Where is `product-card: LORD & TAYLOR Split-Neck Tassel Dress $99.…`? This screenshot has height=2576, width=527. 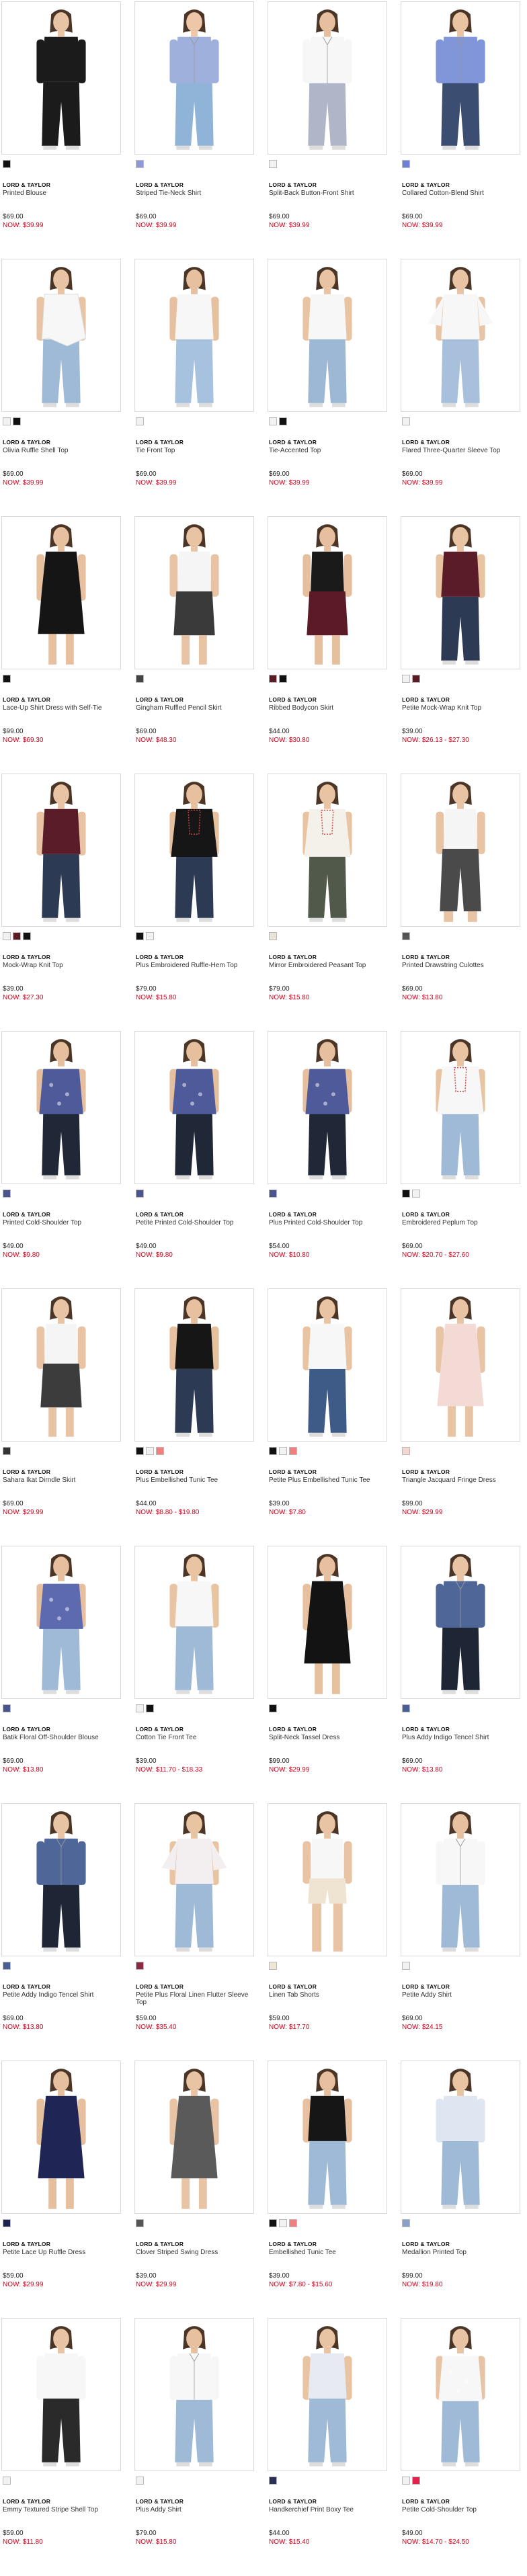 product-card: LORD & TAYLOR Split-Neck Tassel Dress $99.… is located at coordinates (327, 1673).